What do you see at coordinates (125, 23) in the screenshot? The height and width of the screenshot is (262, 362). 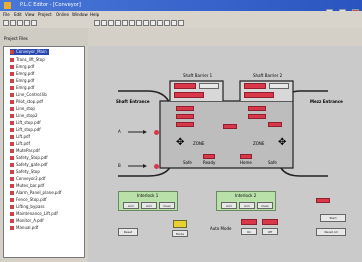 I see `zoom-out-icon` at bounding box center [125, 23].